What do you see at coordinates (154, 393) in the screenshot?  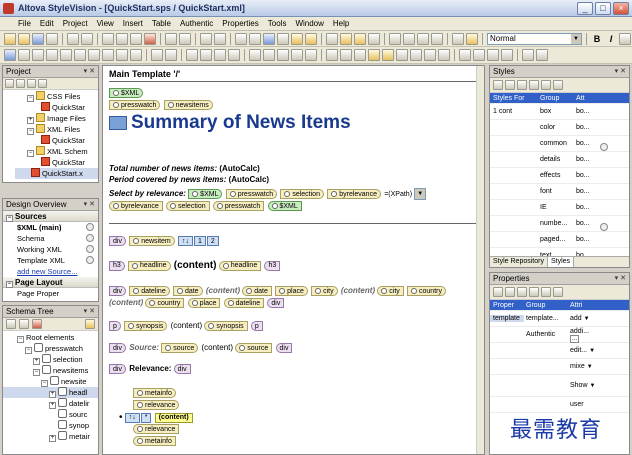 I see `metainfo-tag: metainfo` at bounding box center [154, 393].